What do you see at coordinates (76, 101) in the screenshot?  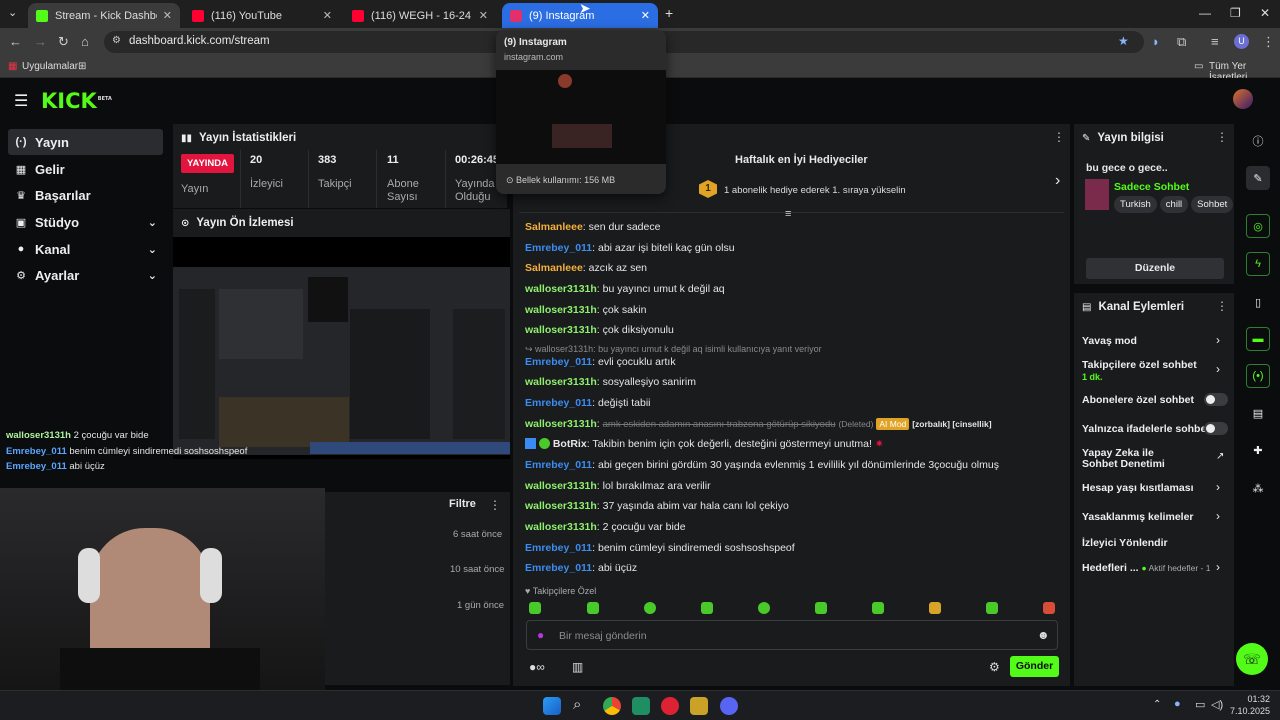 I see `kick-logo: KICKBETA` at bounding box center [76, 101].